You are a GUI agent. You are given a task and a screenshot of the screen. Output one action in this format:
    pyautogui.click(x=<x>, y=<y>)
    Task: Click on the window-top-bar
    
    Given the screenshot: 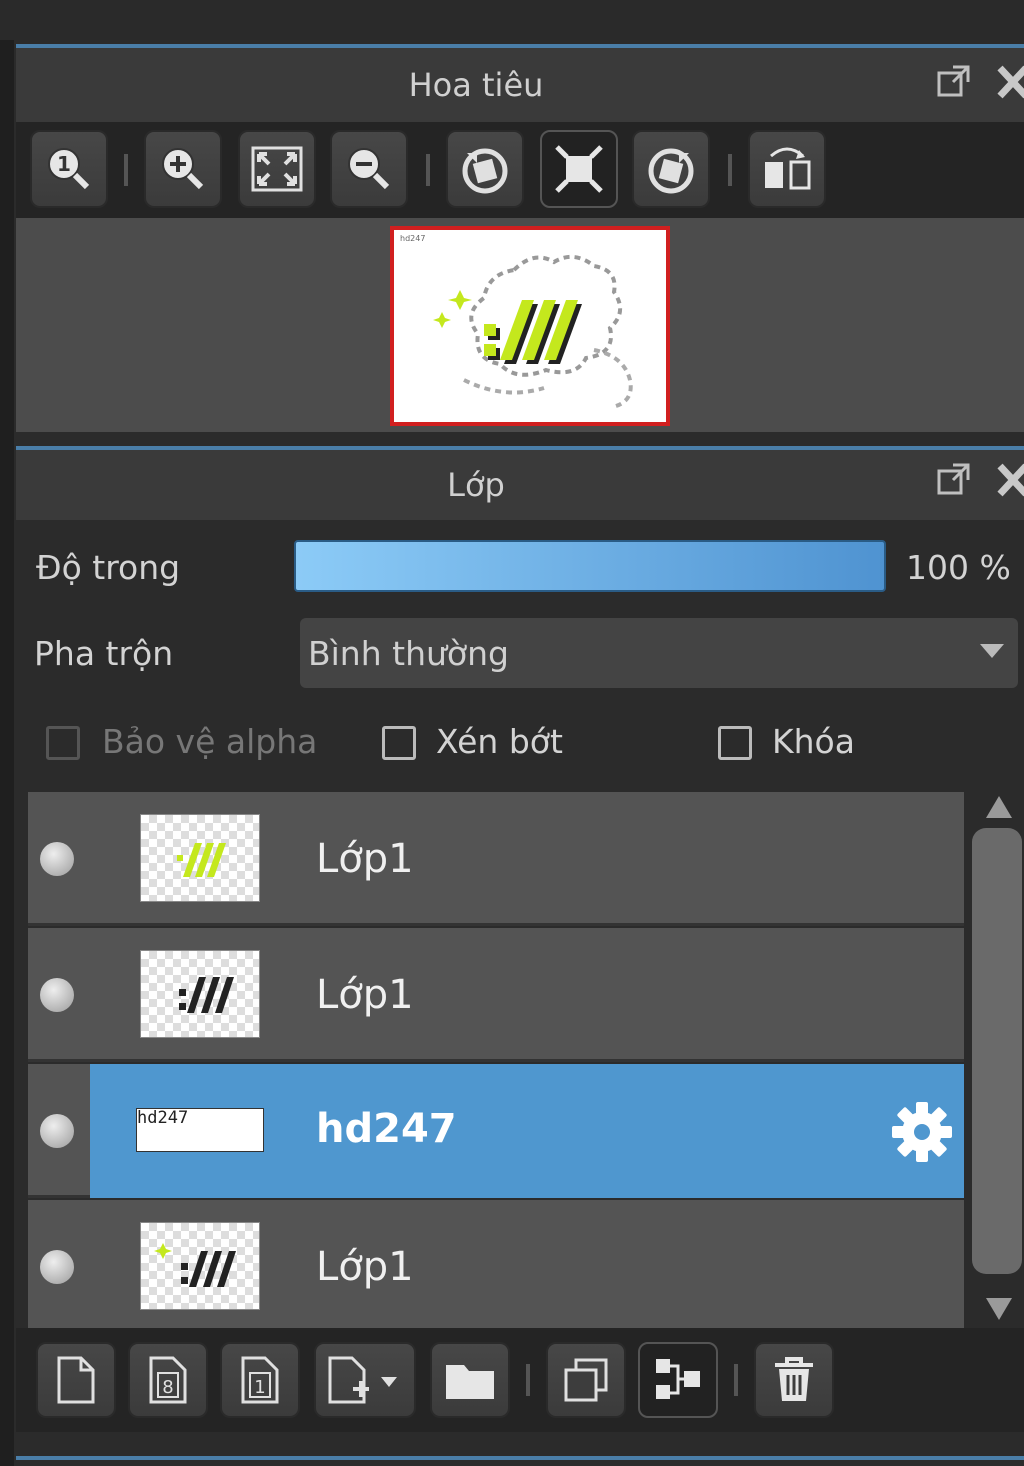 What is the action you would take?
    pyautogui.click(x=512, y=20)
    